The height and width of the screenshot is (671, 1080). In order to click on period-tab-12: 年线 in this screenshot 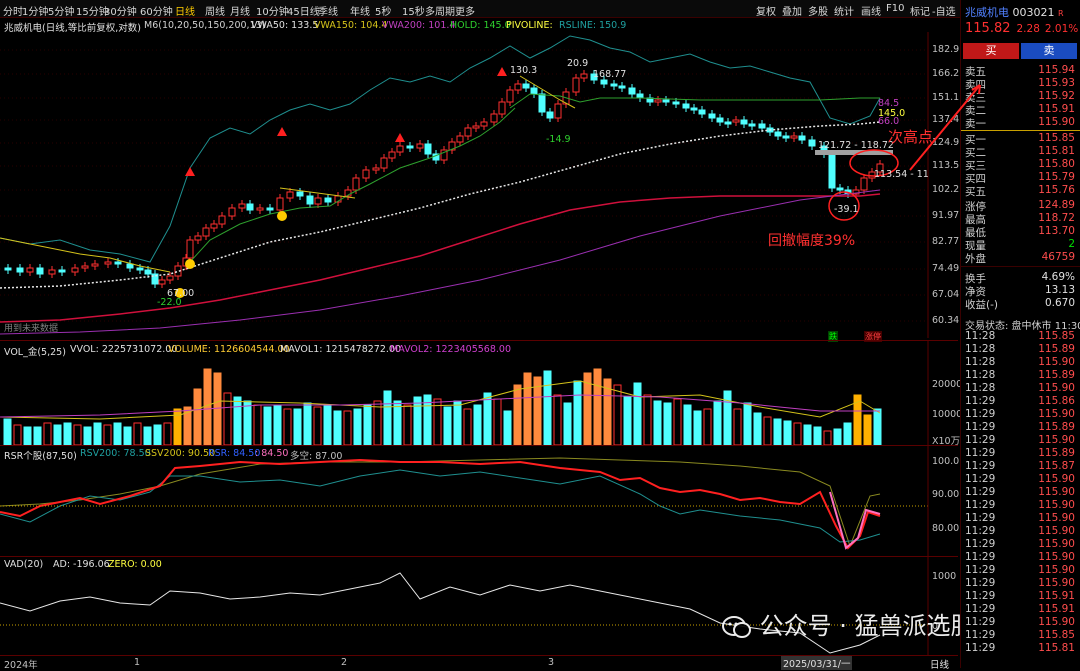, I will do `click(360, 10)`.